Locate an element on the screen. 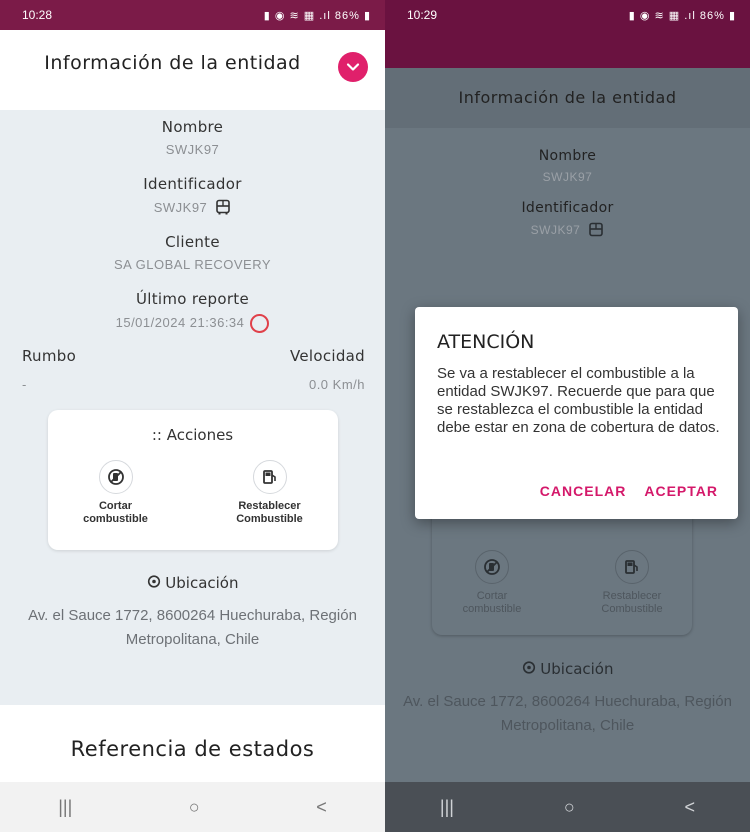 The width and height of the screenshot is (750, 832). status-bar: 10:28 ▮ ◉ ≋ ▦ .ıl 86% ▮ is located at coordinates (192, 15).